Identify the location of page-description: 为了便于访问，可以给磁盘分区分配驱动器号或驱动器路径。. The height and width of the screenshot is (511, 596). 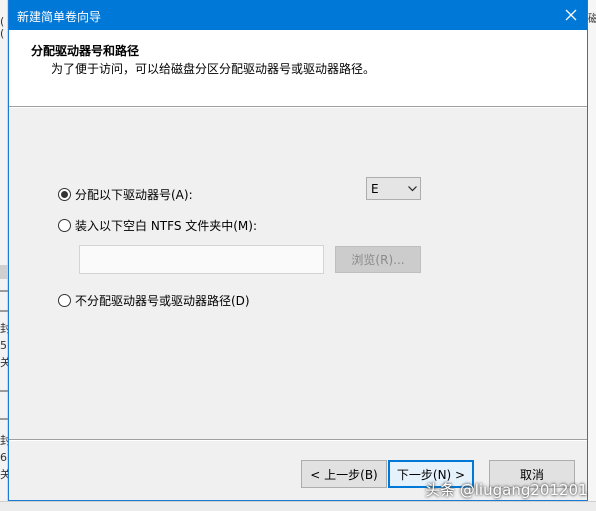
(213, 69).